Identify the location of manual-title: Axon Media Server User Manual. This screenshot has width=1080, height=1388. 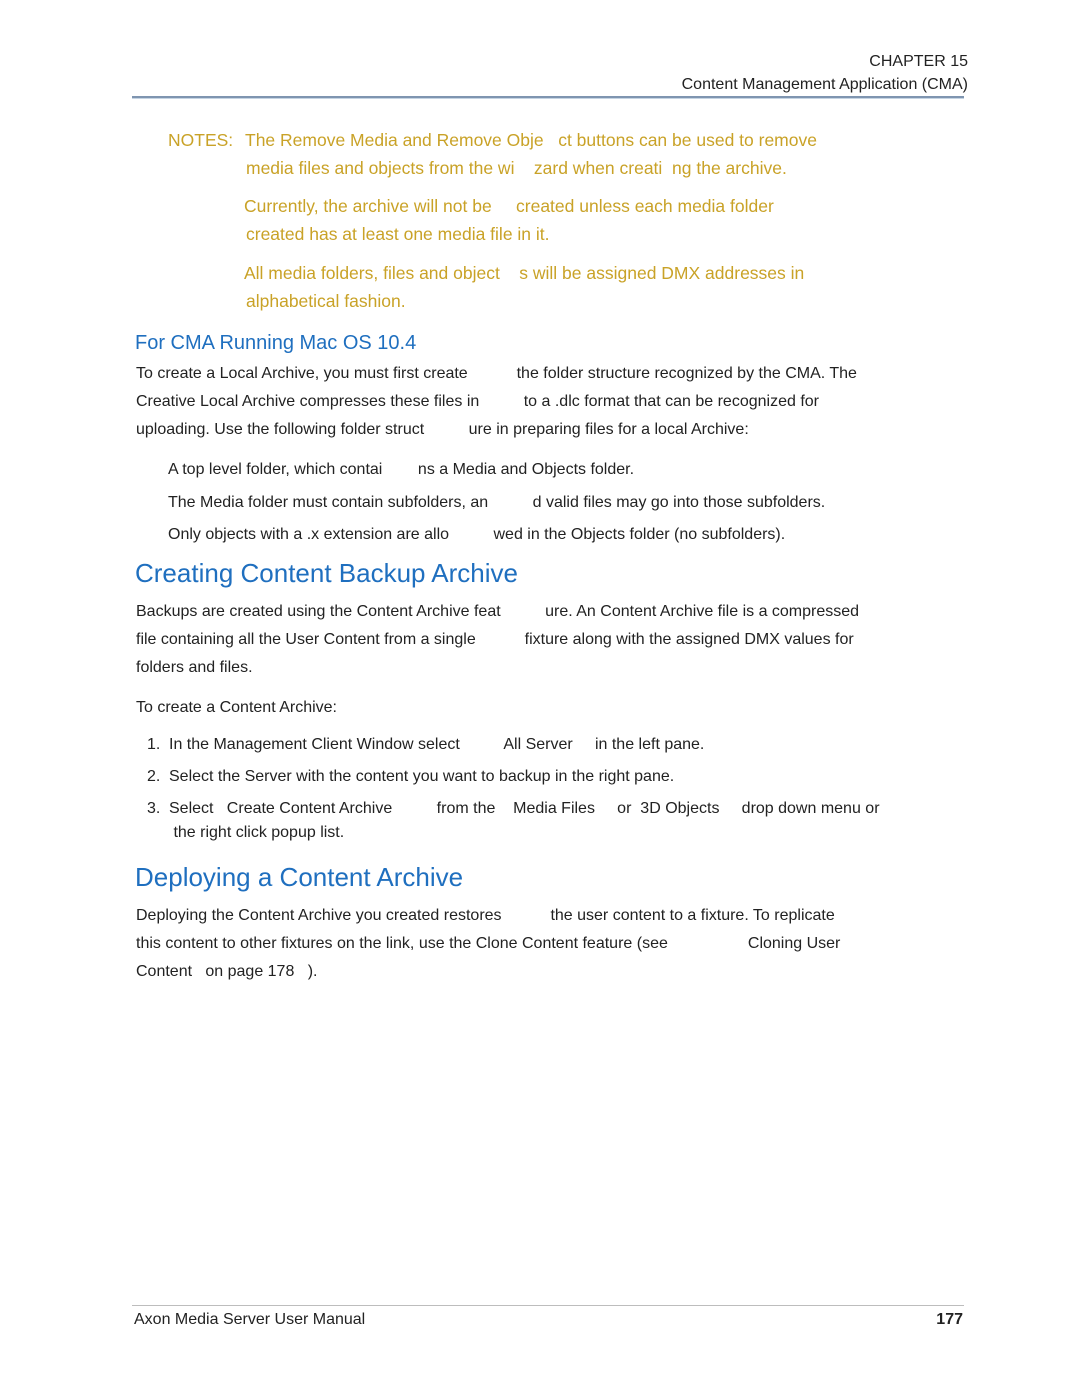
(250, 1319).